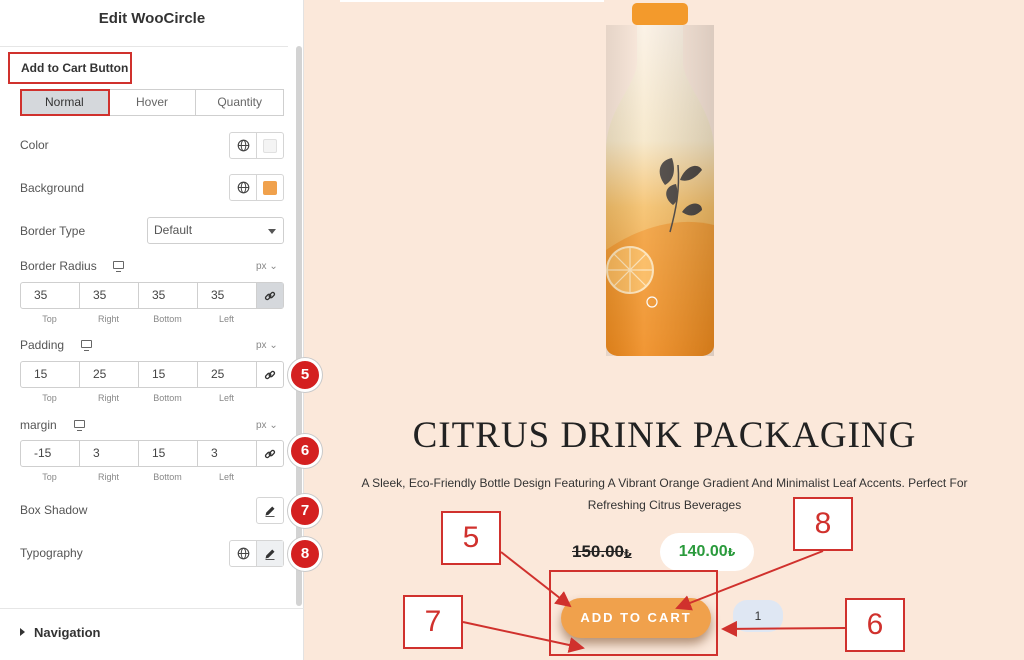  I want to click on quantity-input: 1, so click(758, 616).